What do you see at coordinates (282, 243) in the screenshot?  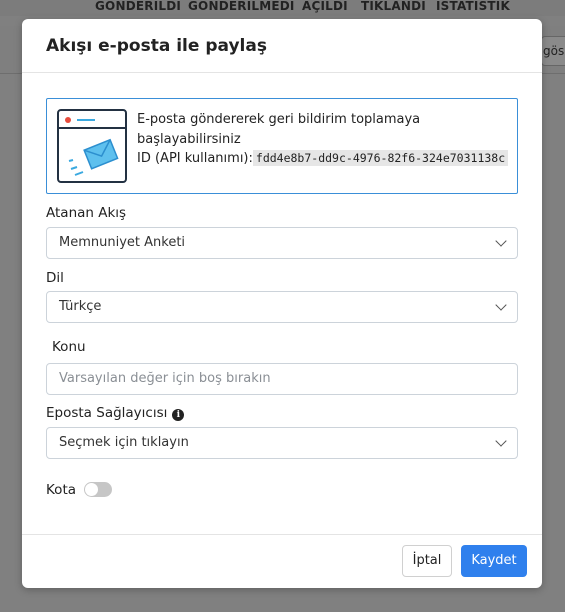 I see `assigned-flow-select: Memnuniyet Anketi` at bounding box center [282, 243].